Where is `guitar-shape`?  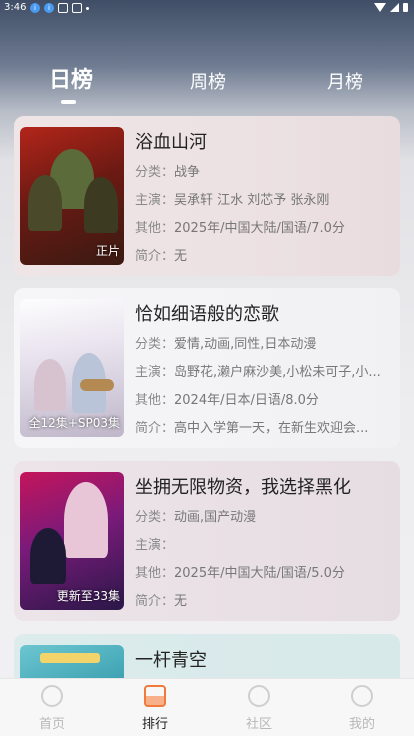 guitar-shape is located at coordinates (97, 385).